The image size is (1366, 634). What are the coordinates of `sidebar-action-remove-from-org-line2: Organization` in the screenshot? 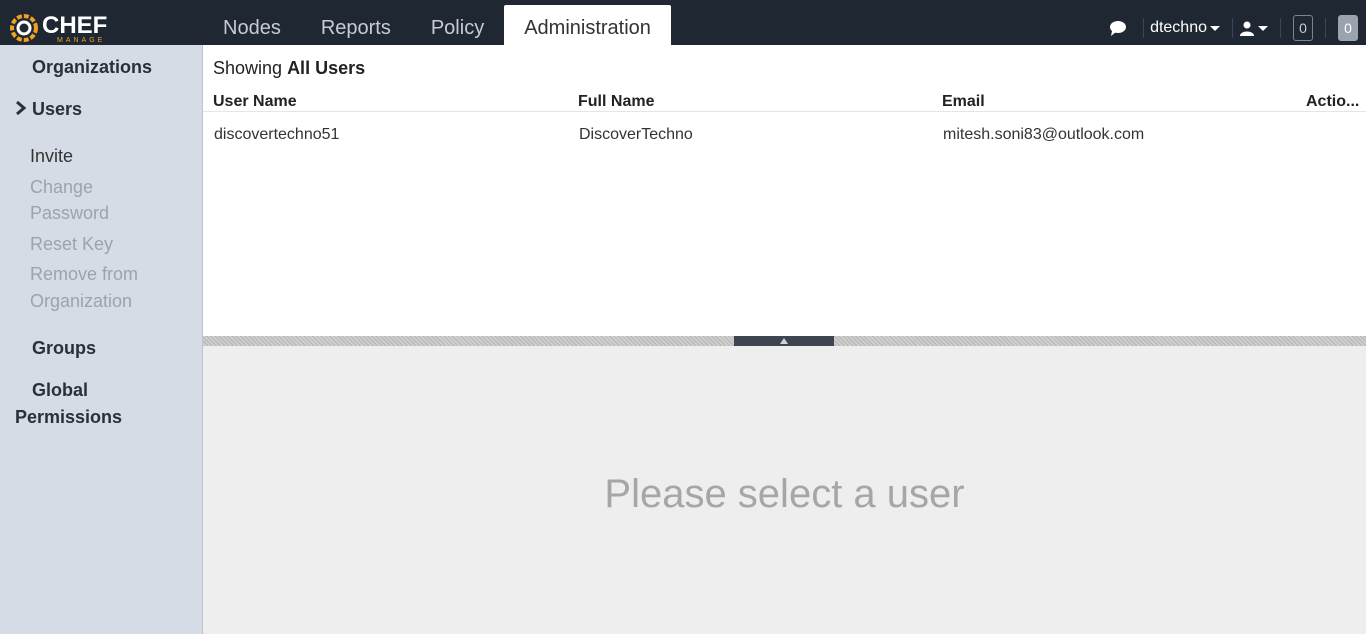 It's located at (81, 301).